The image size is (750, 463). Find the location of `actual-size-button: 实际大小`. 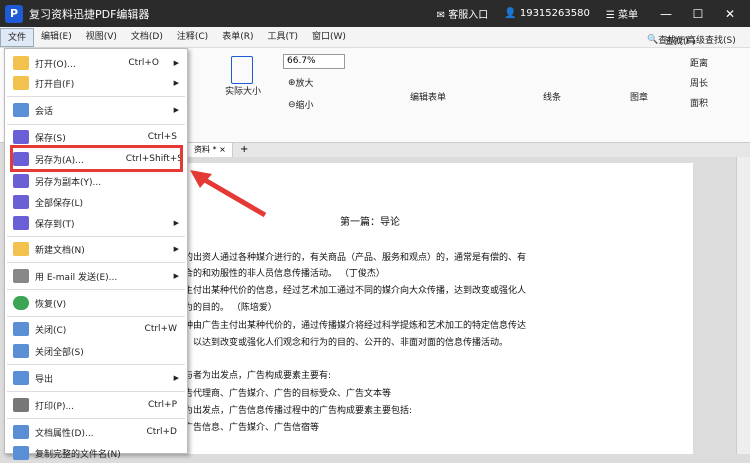

actual-size-button: 实际大小 is located at coordinates (243, 76).